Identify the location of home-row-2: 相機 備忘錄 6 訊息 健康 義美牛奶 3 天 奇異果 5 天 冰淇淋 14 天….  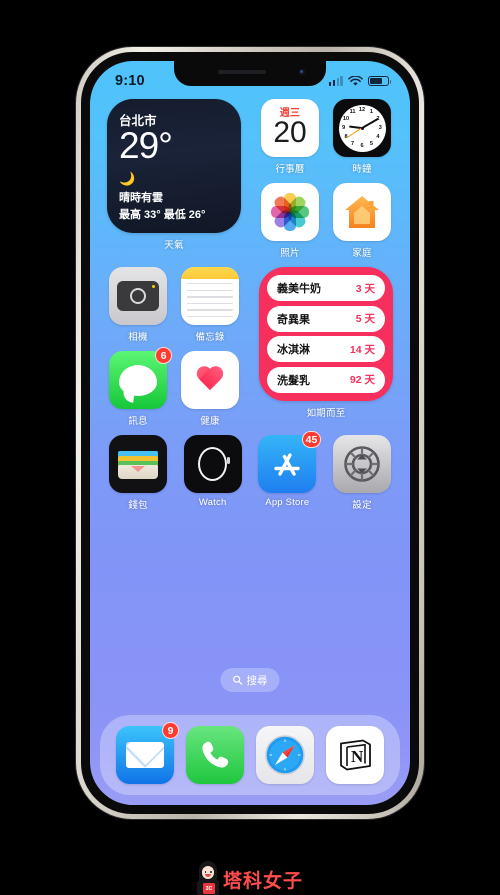
(250, 347).